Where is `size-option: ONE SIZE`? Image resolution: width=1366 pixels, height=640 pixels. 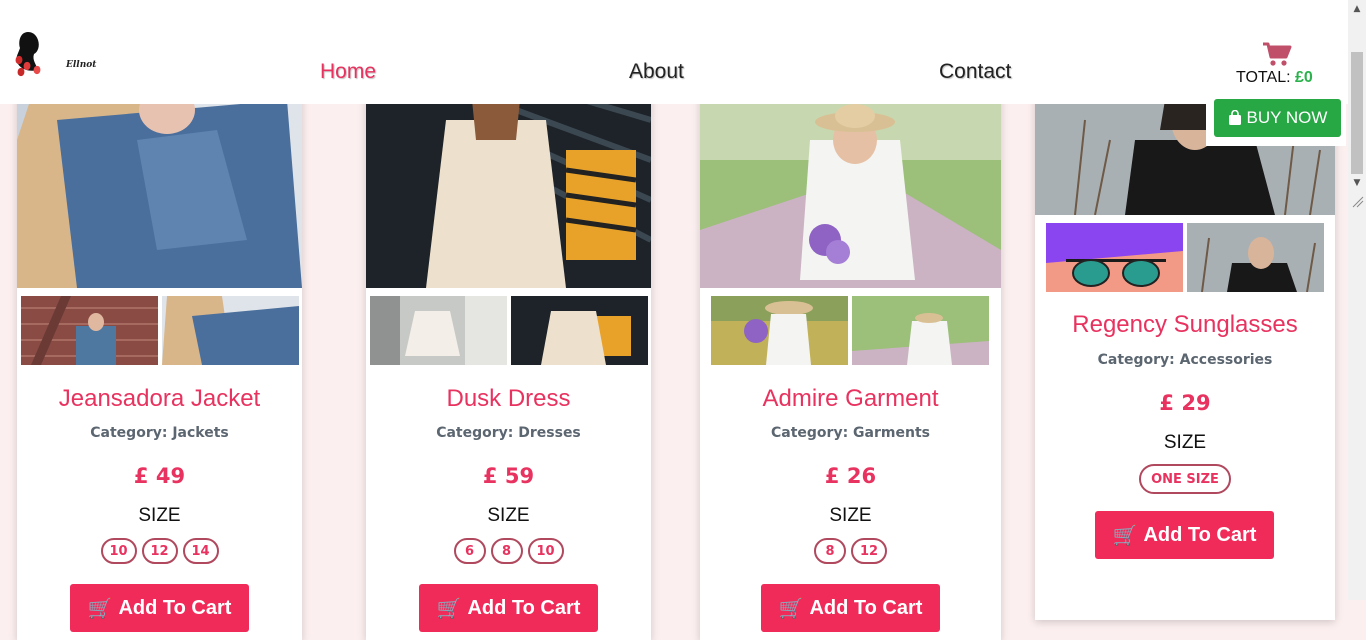 size-option: ONE SIZE is located at coordinates (1185, 479).